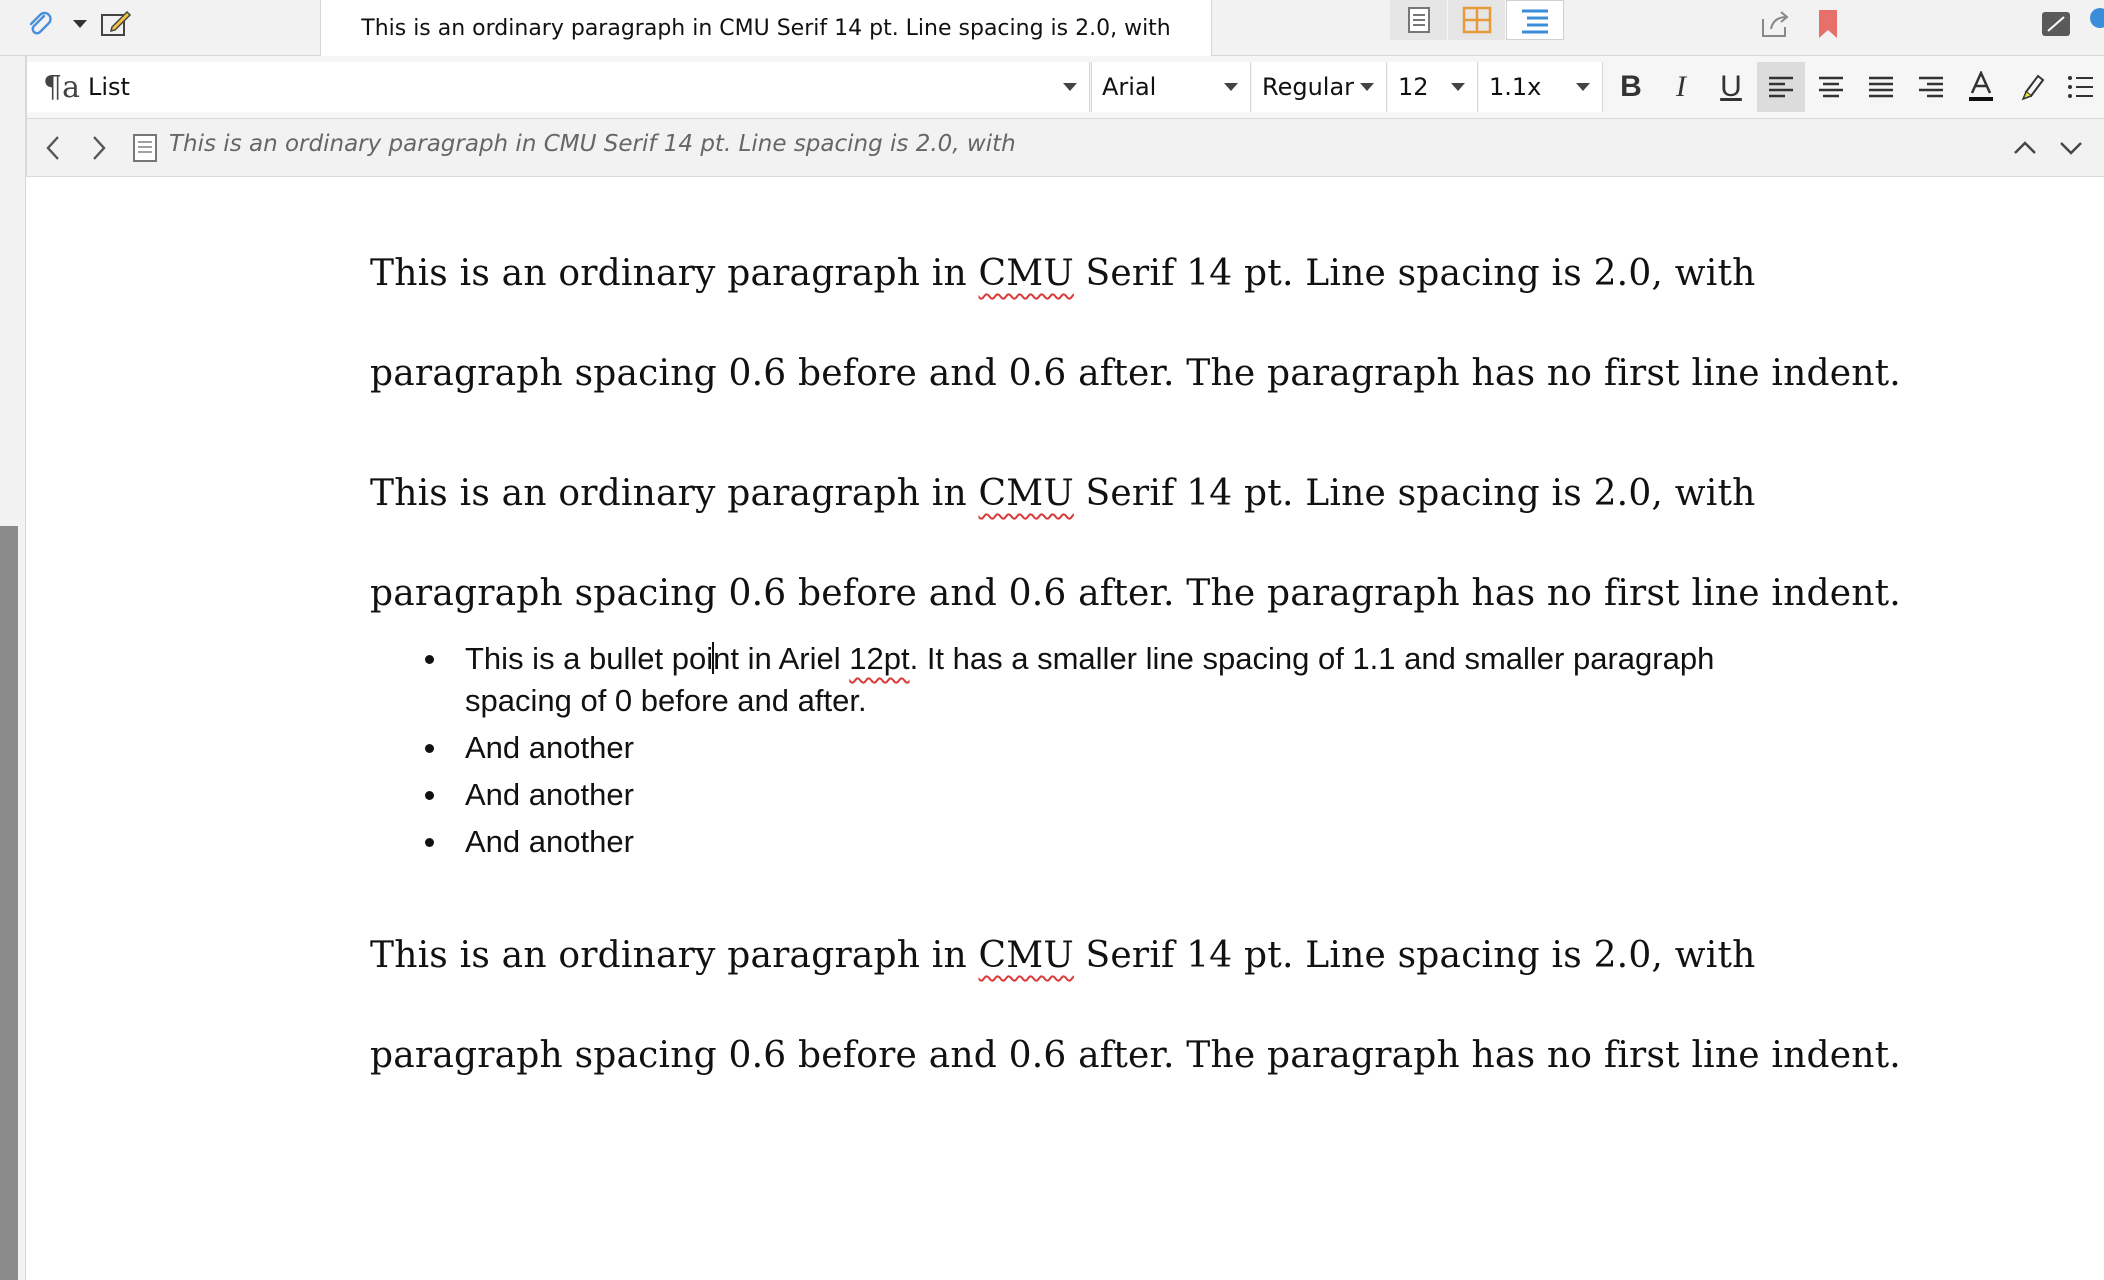 The width and height of the screenshot is (2104, 1280). I want to click on bold-button: B, so click(1631, 87).